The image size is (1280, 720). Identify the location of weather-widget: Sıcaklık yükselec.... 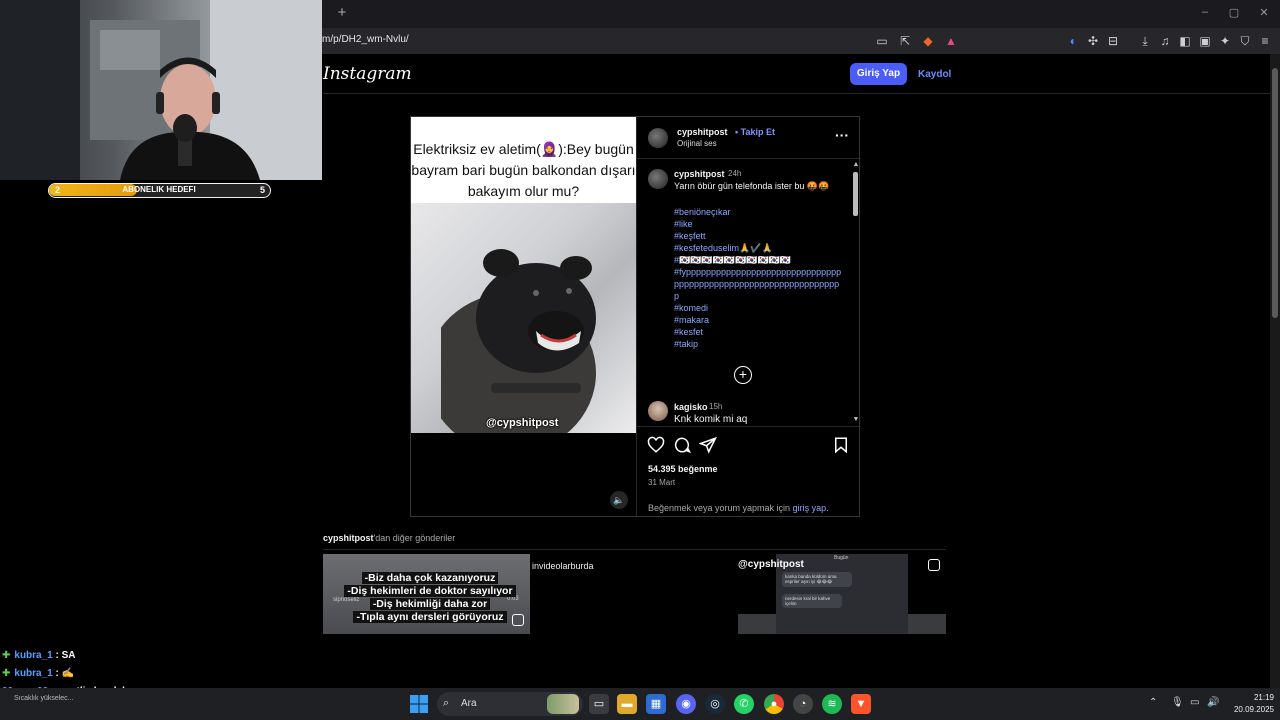
(44, 698).